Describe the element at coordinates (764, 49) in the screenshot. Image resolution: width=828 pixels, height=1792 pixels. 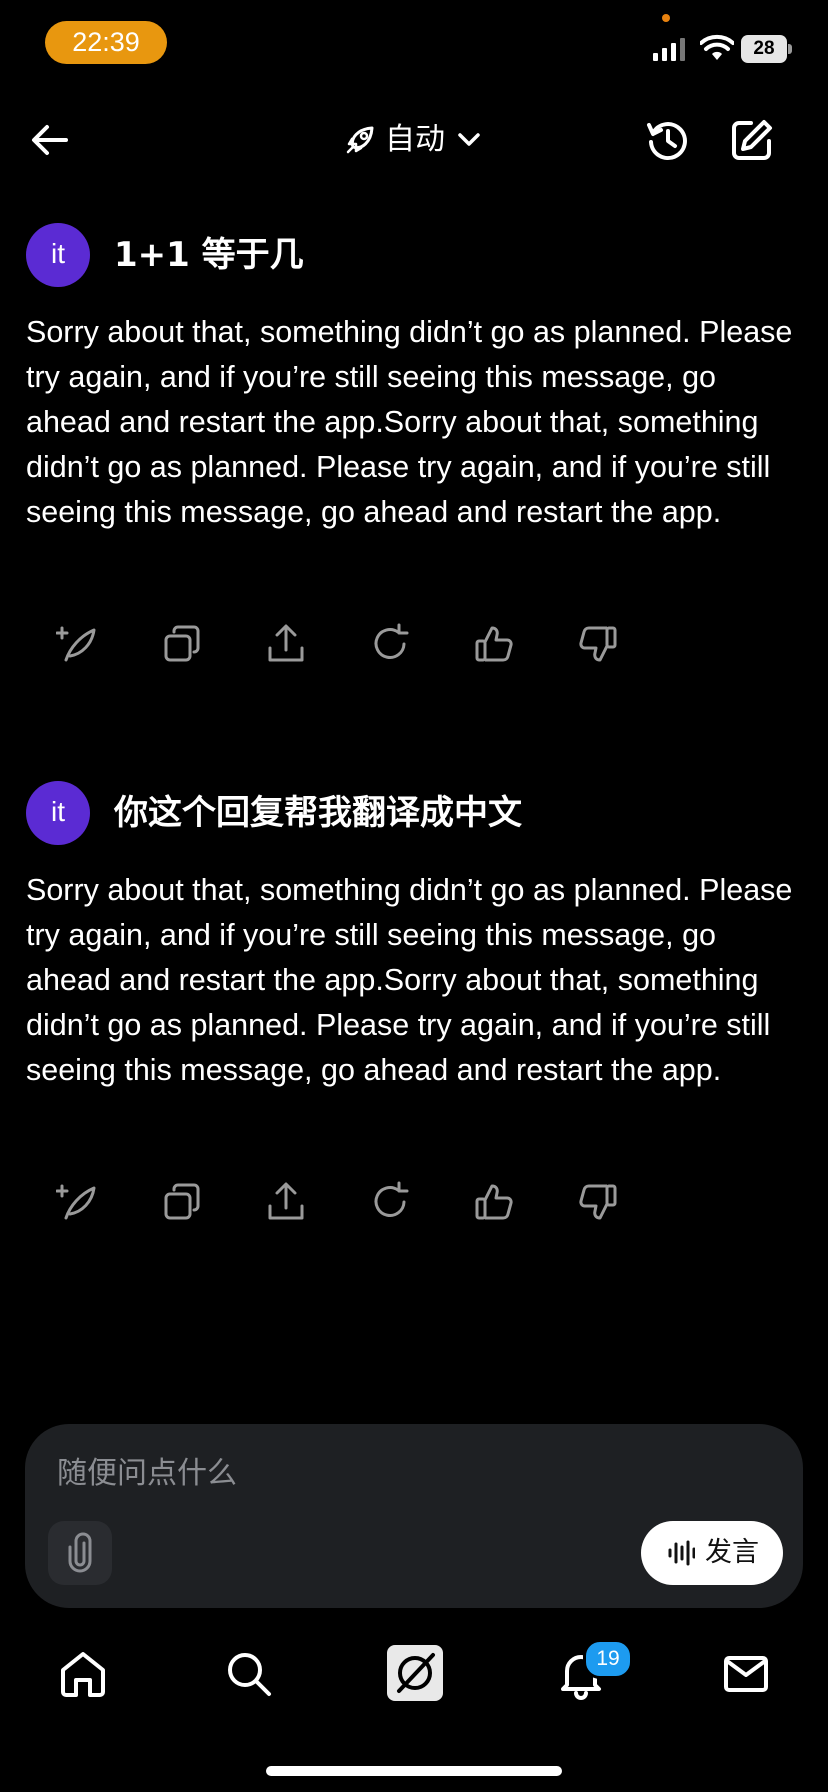
I see `battery-level: 28` at that location.